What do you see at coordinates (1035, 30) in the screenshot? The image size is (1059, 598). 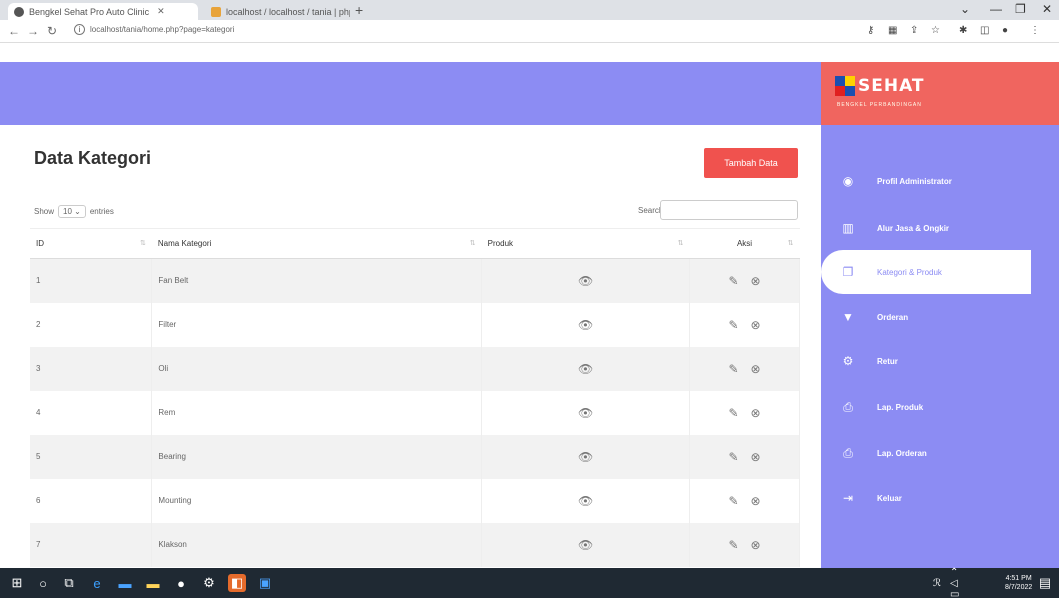 I see `browser-menu-icon: ⋮` at bounding box center [1035, 30].